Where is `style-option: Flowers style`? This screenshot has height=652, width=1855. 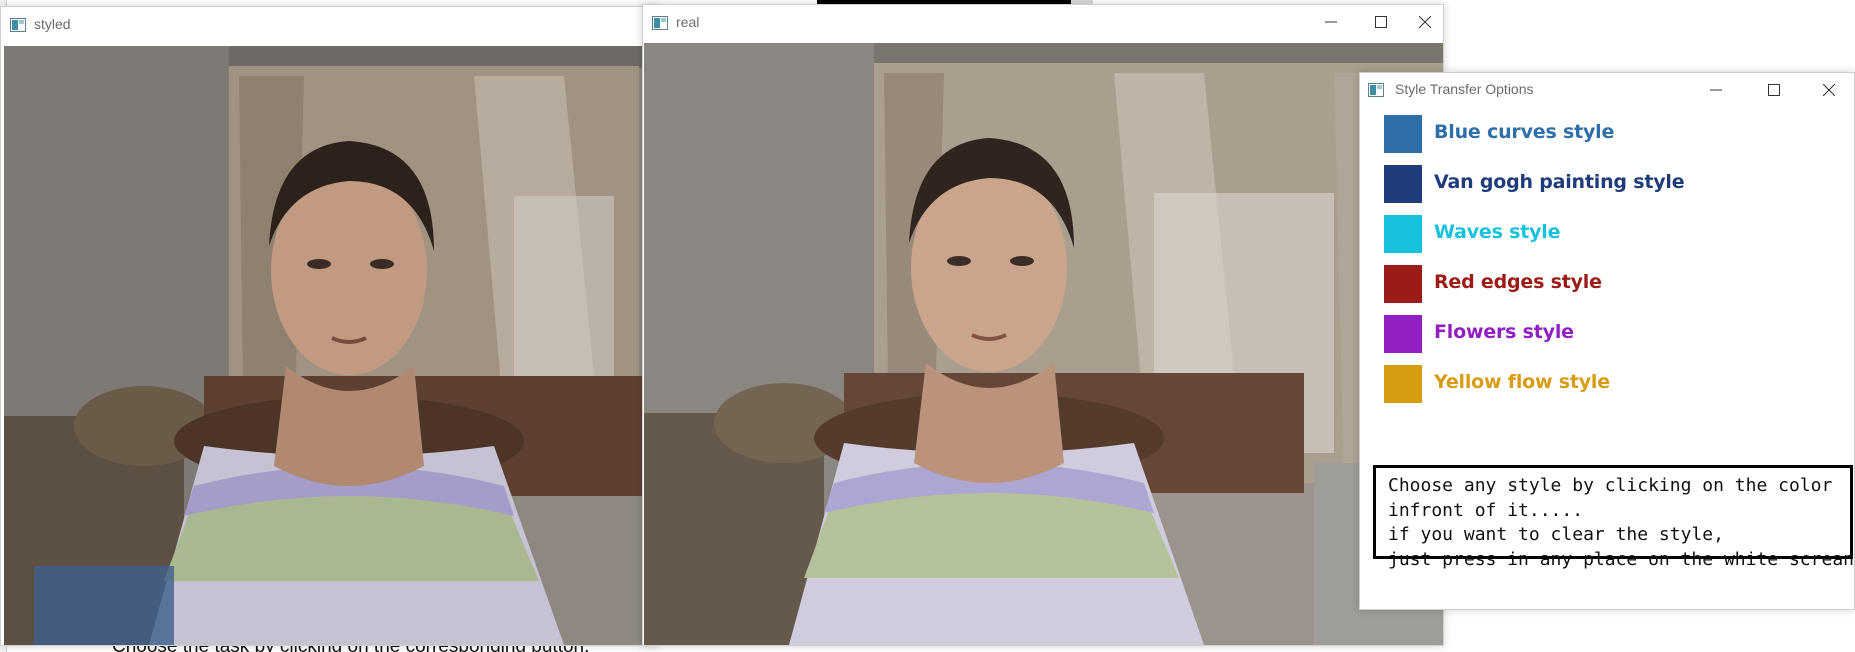
style-option: Flowers style is located at coordinates (1584, 334).